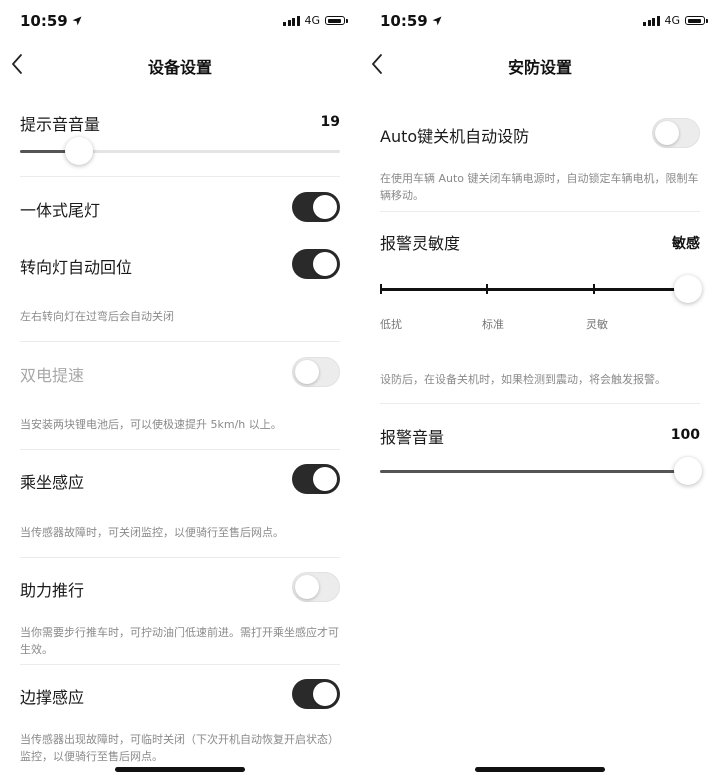 The width and height of the screenshot is (720, 780). I want to click on sensitivity-tick-label-standard: 标准, so click(493, 324).